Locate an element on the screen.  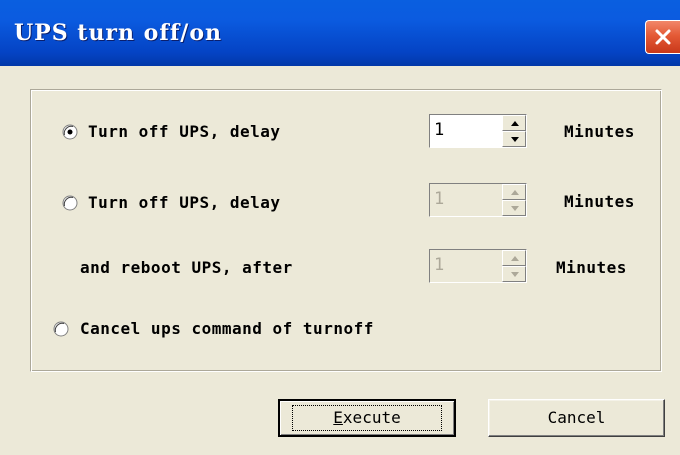
radio-cancel-turnoff is located at coordinates (61, 329).